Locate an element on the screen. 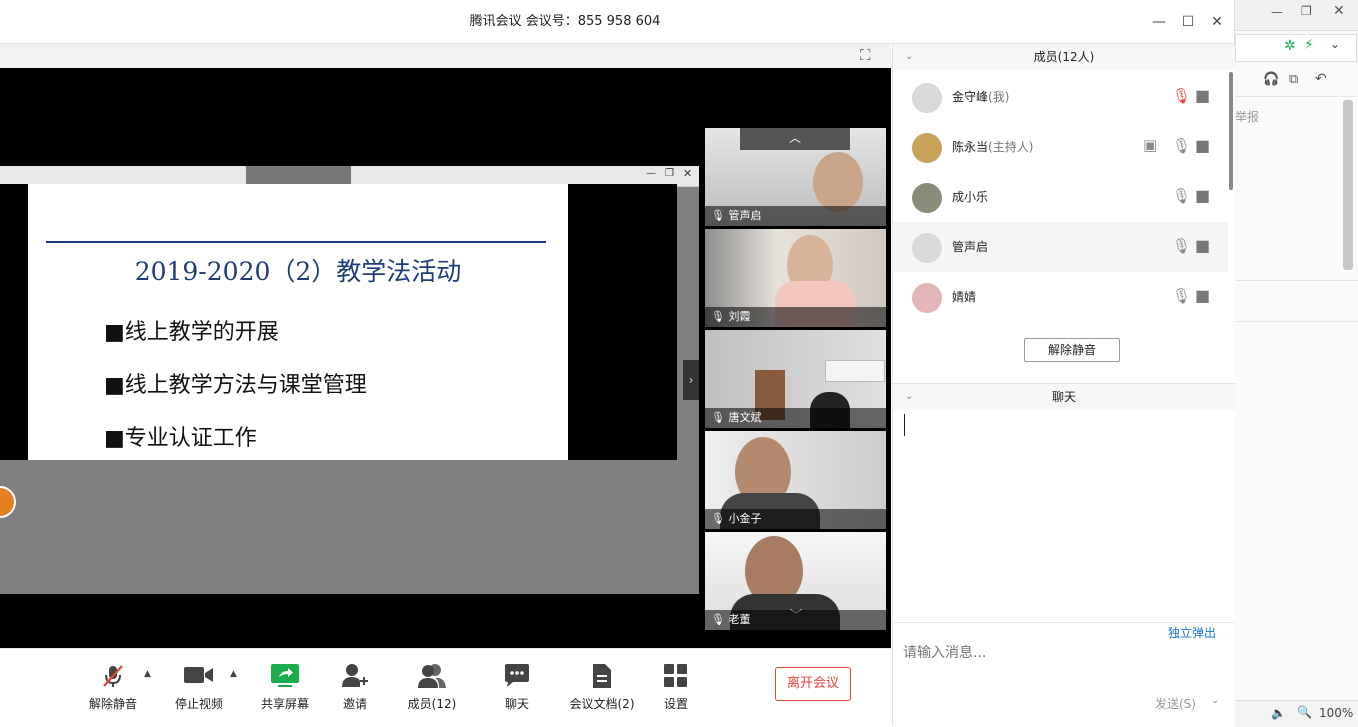 The width and height of the screenshot is (1358, 727). bg-panel is located at coordinates (1296, 301).